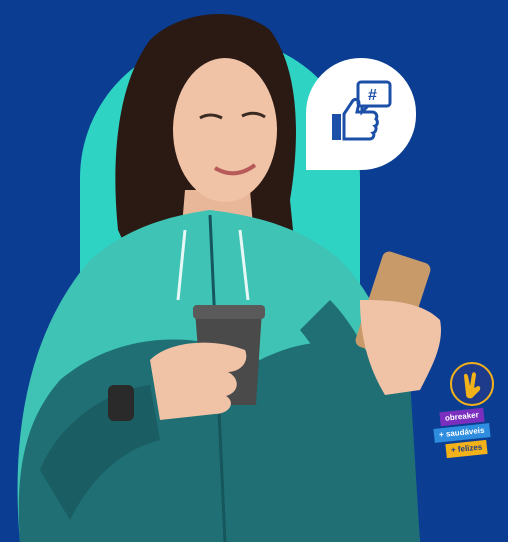  I want to click on thumbs-up-hashtag-icon: #, so click(362, 110).